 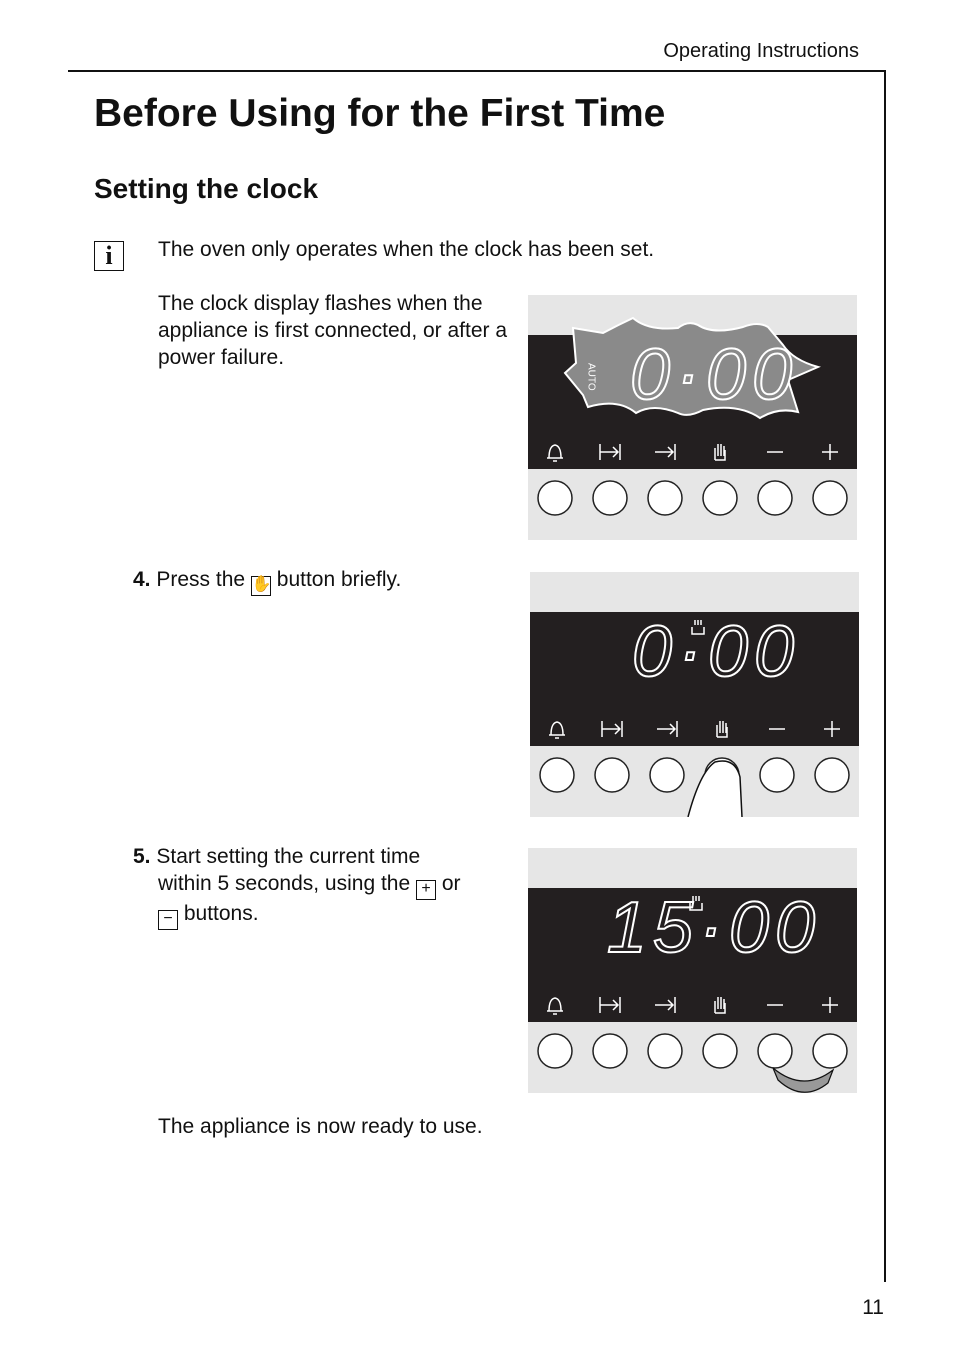 What do you see at coordinates (692, 990) in the screenshot?
I see `oven-display: 15·00` at bounding box center [692, 990].